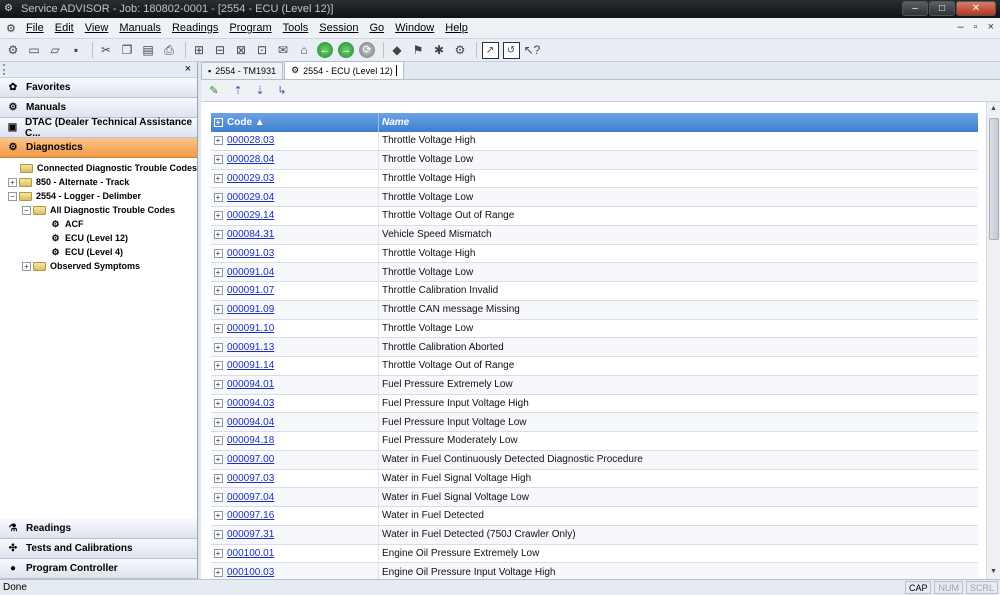 The height and width of the screenshot is (595, 1000). Describe the element at coordinates (250, 440) in the screenshot. I see `dtc-code-link: 000094.18` at that location.